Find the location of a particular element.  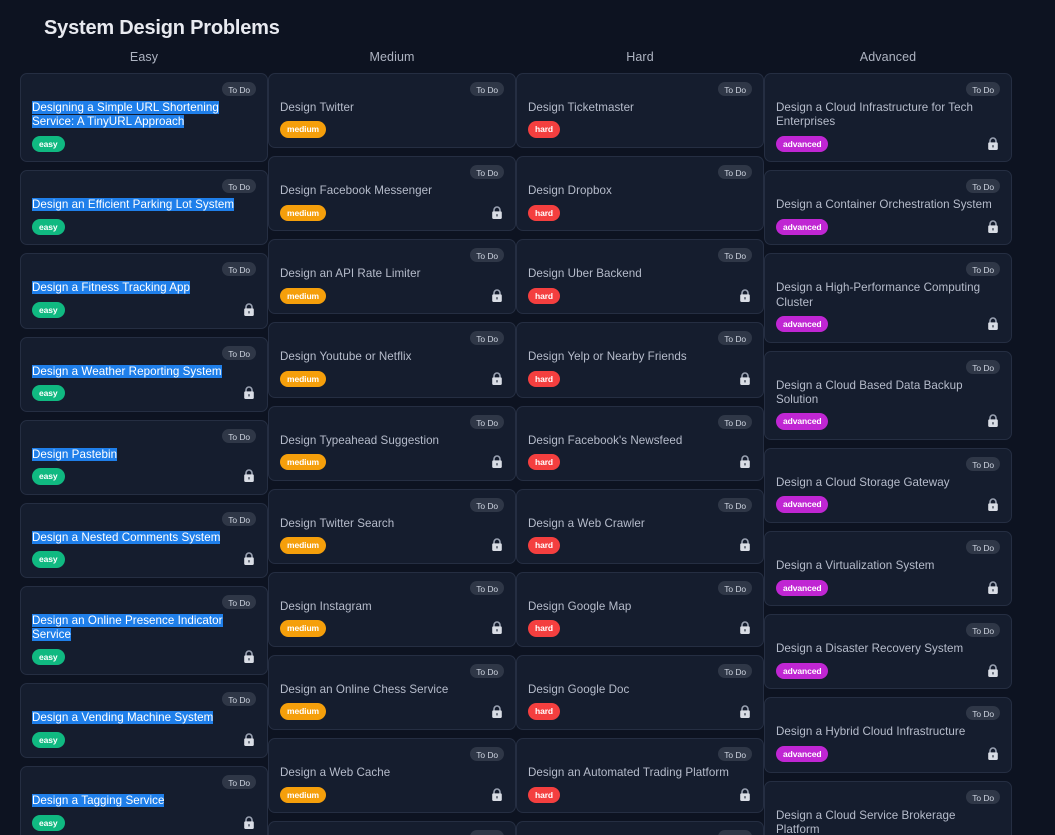

problem-card: To Do Design Uber Backend hard is located at coordinates (640, 277).